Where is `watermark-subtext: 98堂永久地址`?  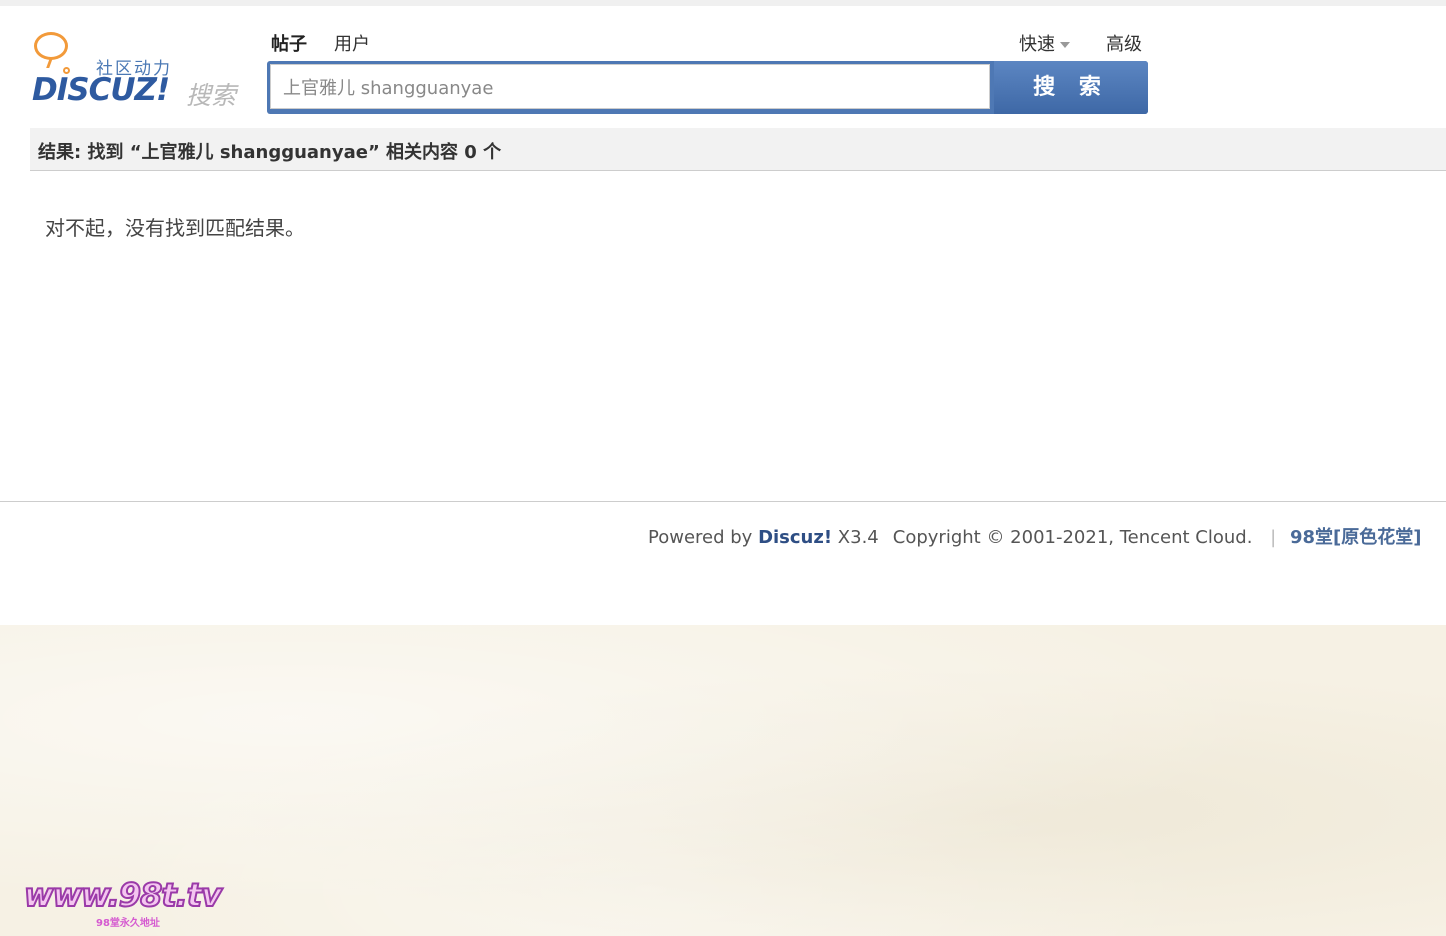
watermark-subtext: 98堂永久地址 is located at coordinates (128, 923).